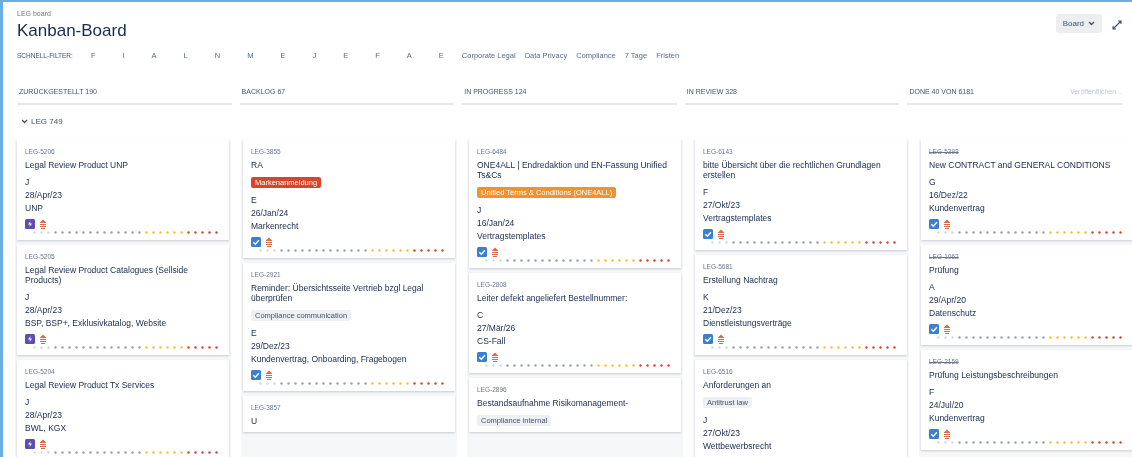 This screenshot has height=457, width=1132. I want to click on issue-summary: RA, so click(257, 165).